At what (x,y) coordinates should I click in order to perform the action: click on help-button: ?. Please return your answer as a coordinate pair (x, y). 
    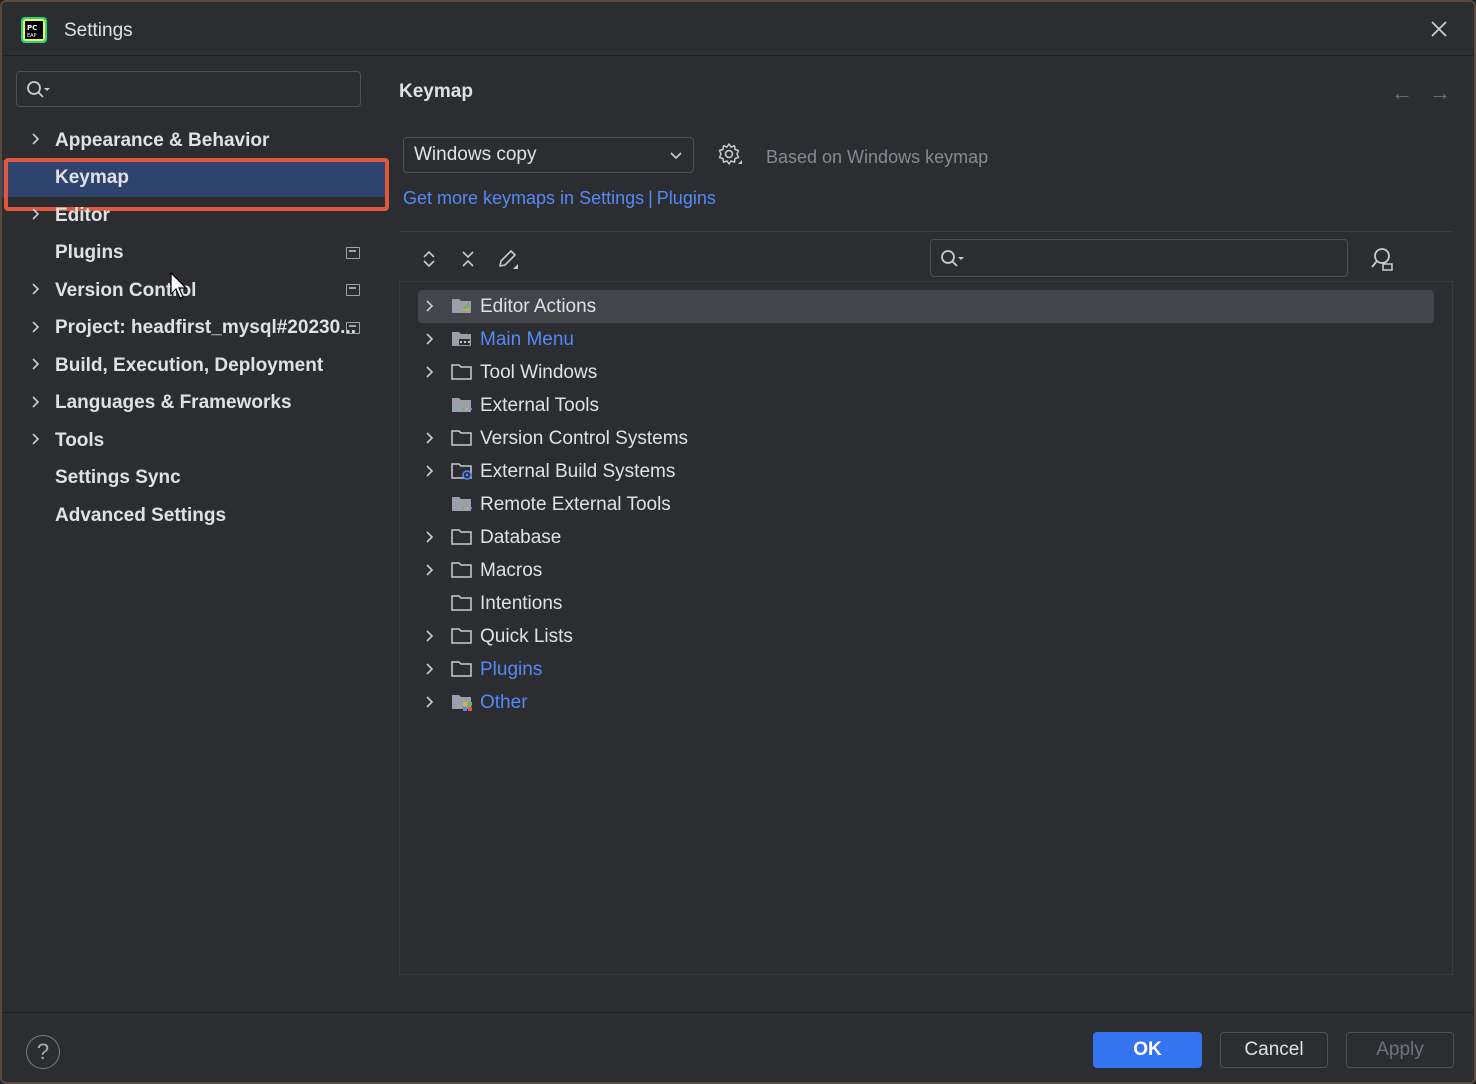
    Looking at the image, I should click on (43, 1052).